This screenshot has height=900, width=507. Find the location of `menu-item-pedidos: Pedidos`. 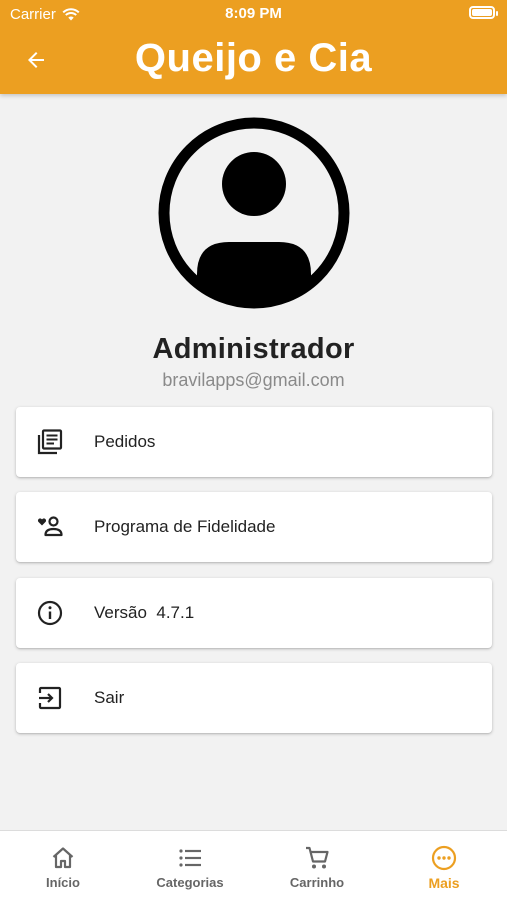

menu-item-pedidos: Pedidos is located at coordinates (254, 442).